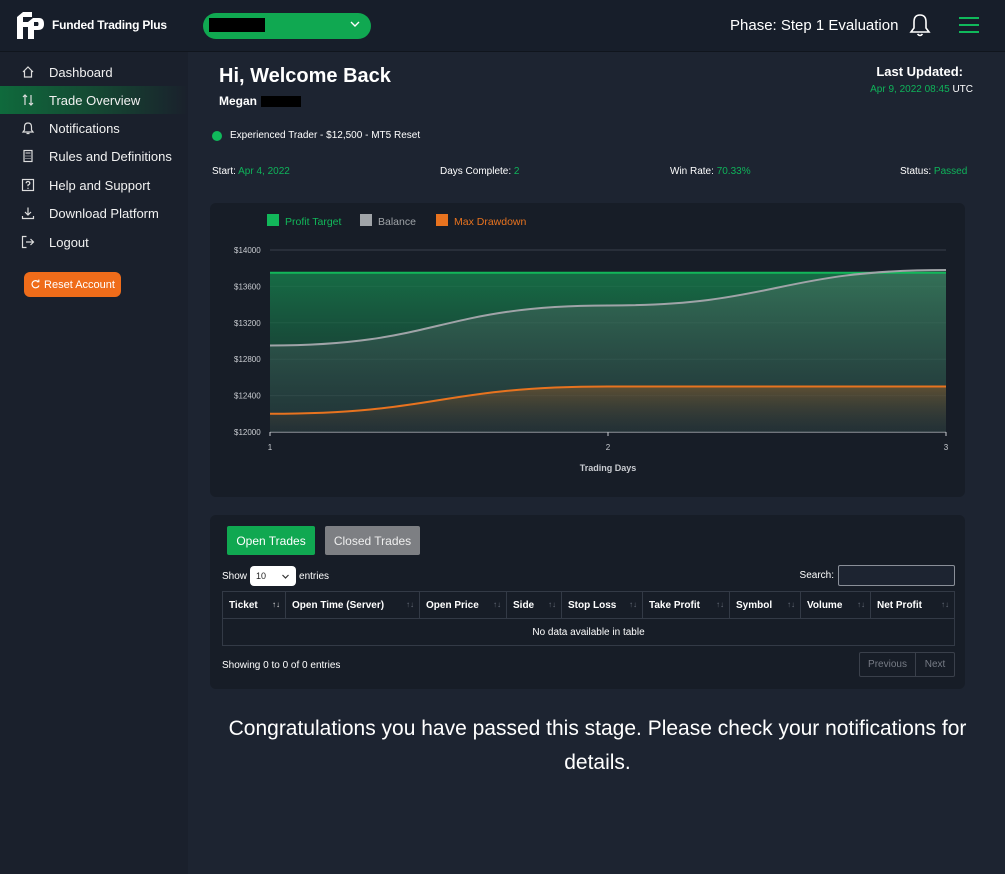 The width and height of the screenshot is (1005, 874). I want to click on sort-arrows-icon, so click(28, 100).